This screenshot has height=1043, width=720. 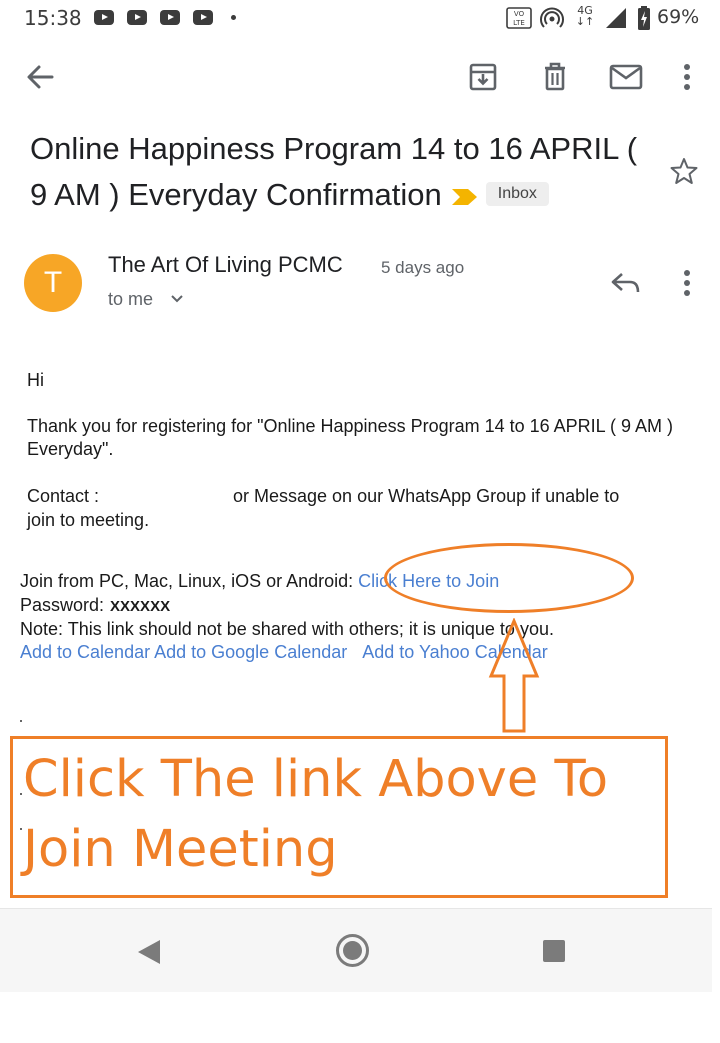 What do you see at coordinates (53, 283) in the screenshot?
I see `sender-avatar: T` at bounding box center [53, 283].